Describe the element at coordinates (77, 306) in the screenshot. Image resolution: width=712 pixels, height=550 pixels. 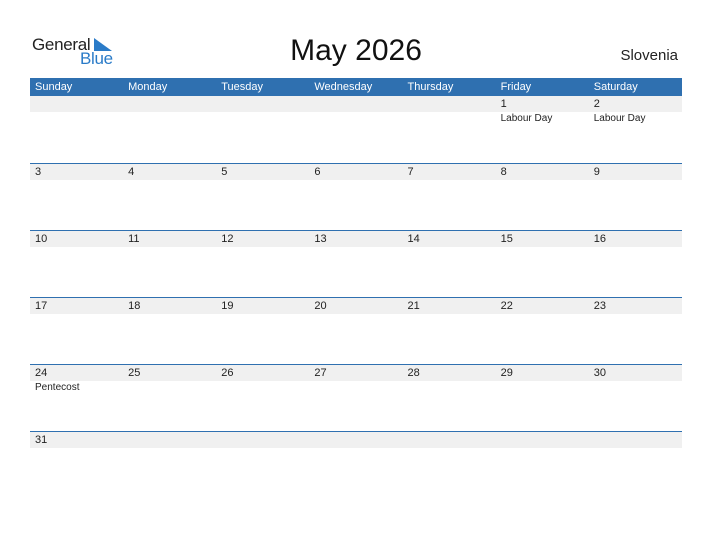
I see `day-number: 17` at that location.